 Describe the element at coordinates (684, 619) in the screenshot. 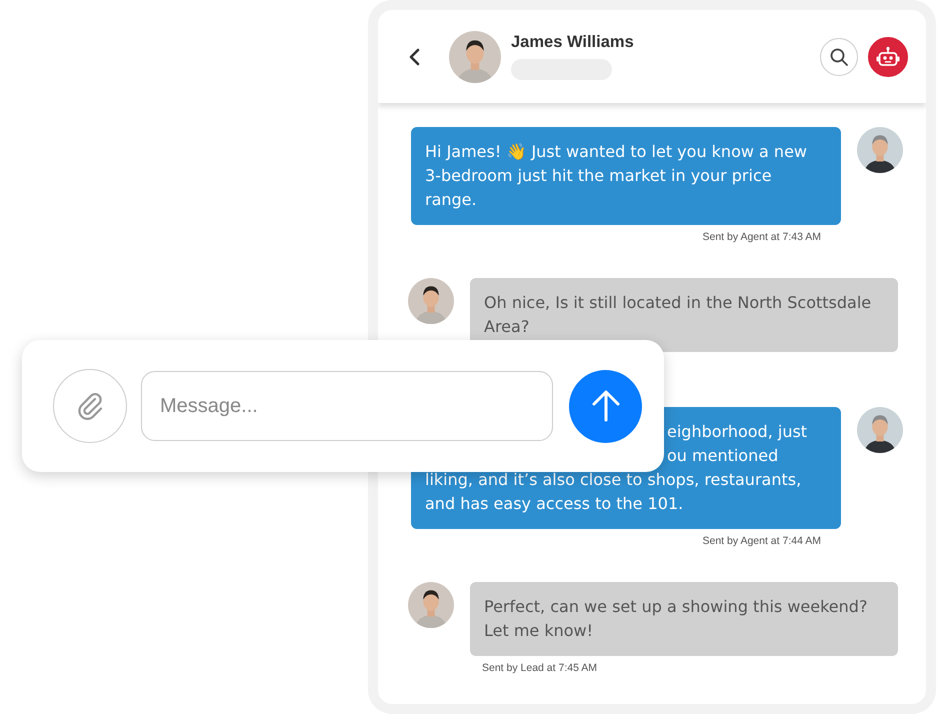

I see `message-bubble: Perfect, can we set up a showing this weekend? Let me know!` at that location.